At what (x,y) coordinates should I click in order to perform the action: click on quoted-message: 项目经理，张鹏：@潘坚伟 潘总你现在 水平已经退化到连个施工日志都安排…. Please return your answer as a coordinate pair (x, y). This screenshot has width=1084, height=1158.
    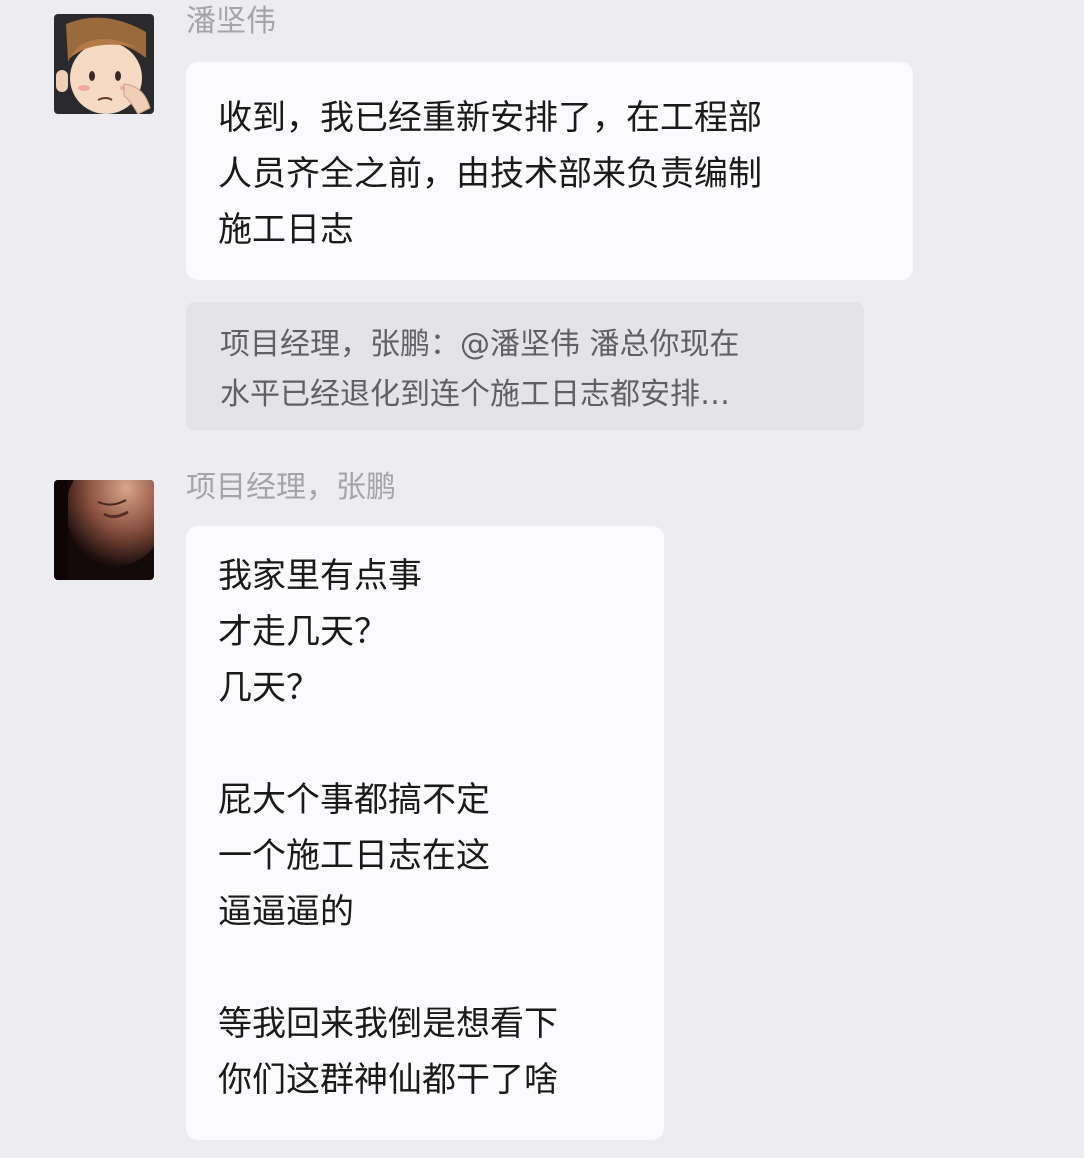
    Looking at the image, I should click on (525, 366).